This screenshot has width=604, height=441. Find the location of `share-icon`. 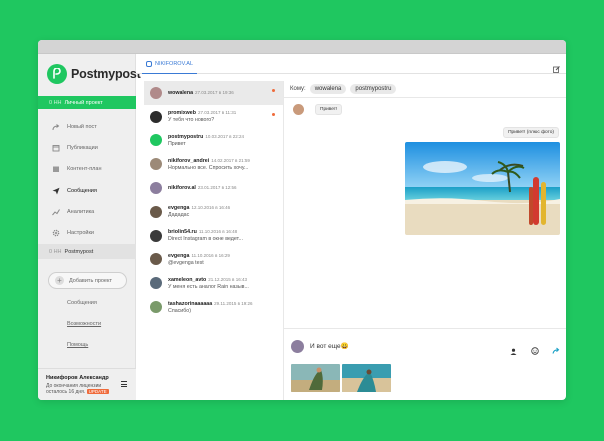

share-icon is located at coordinates (56, 127).